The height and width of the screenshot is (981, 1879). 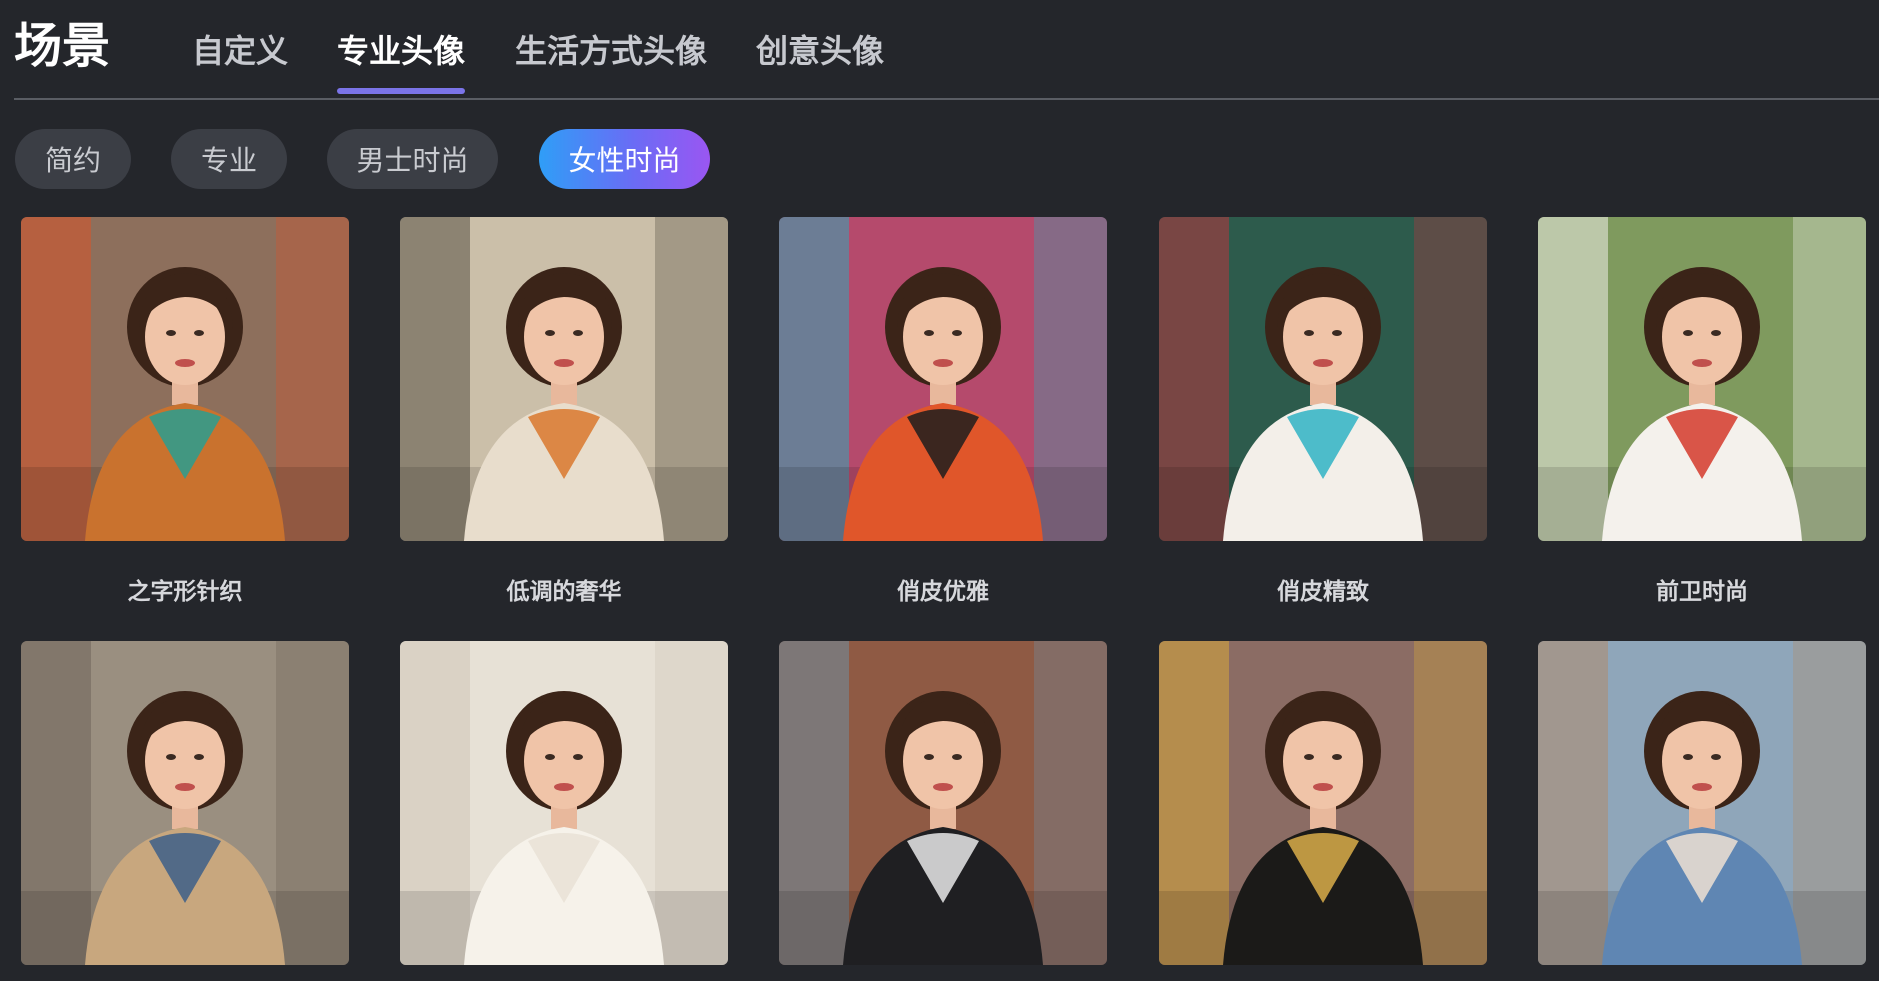 I want to click on filter-chip-mens-fashion: 男士时尚, so click(x=412, y=159).